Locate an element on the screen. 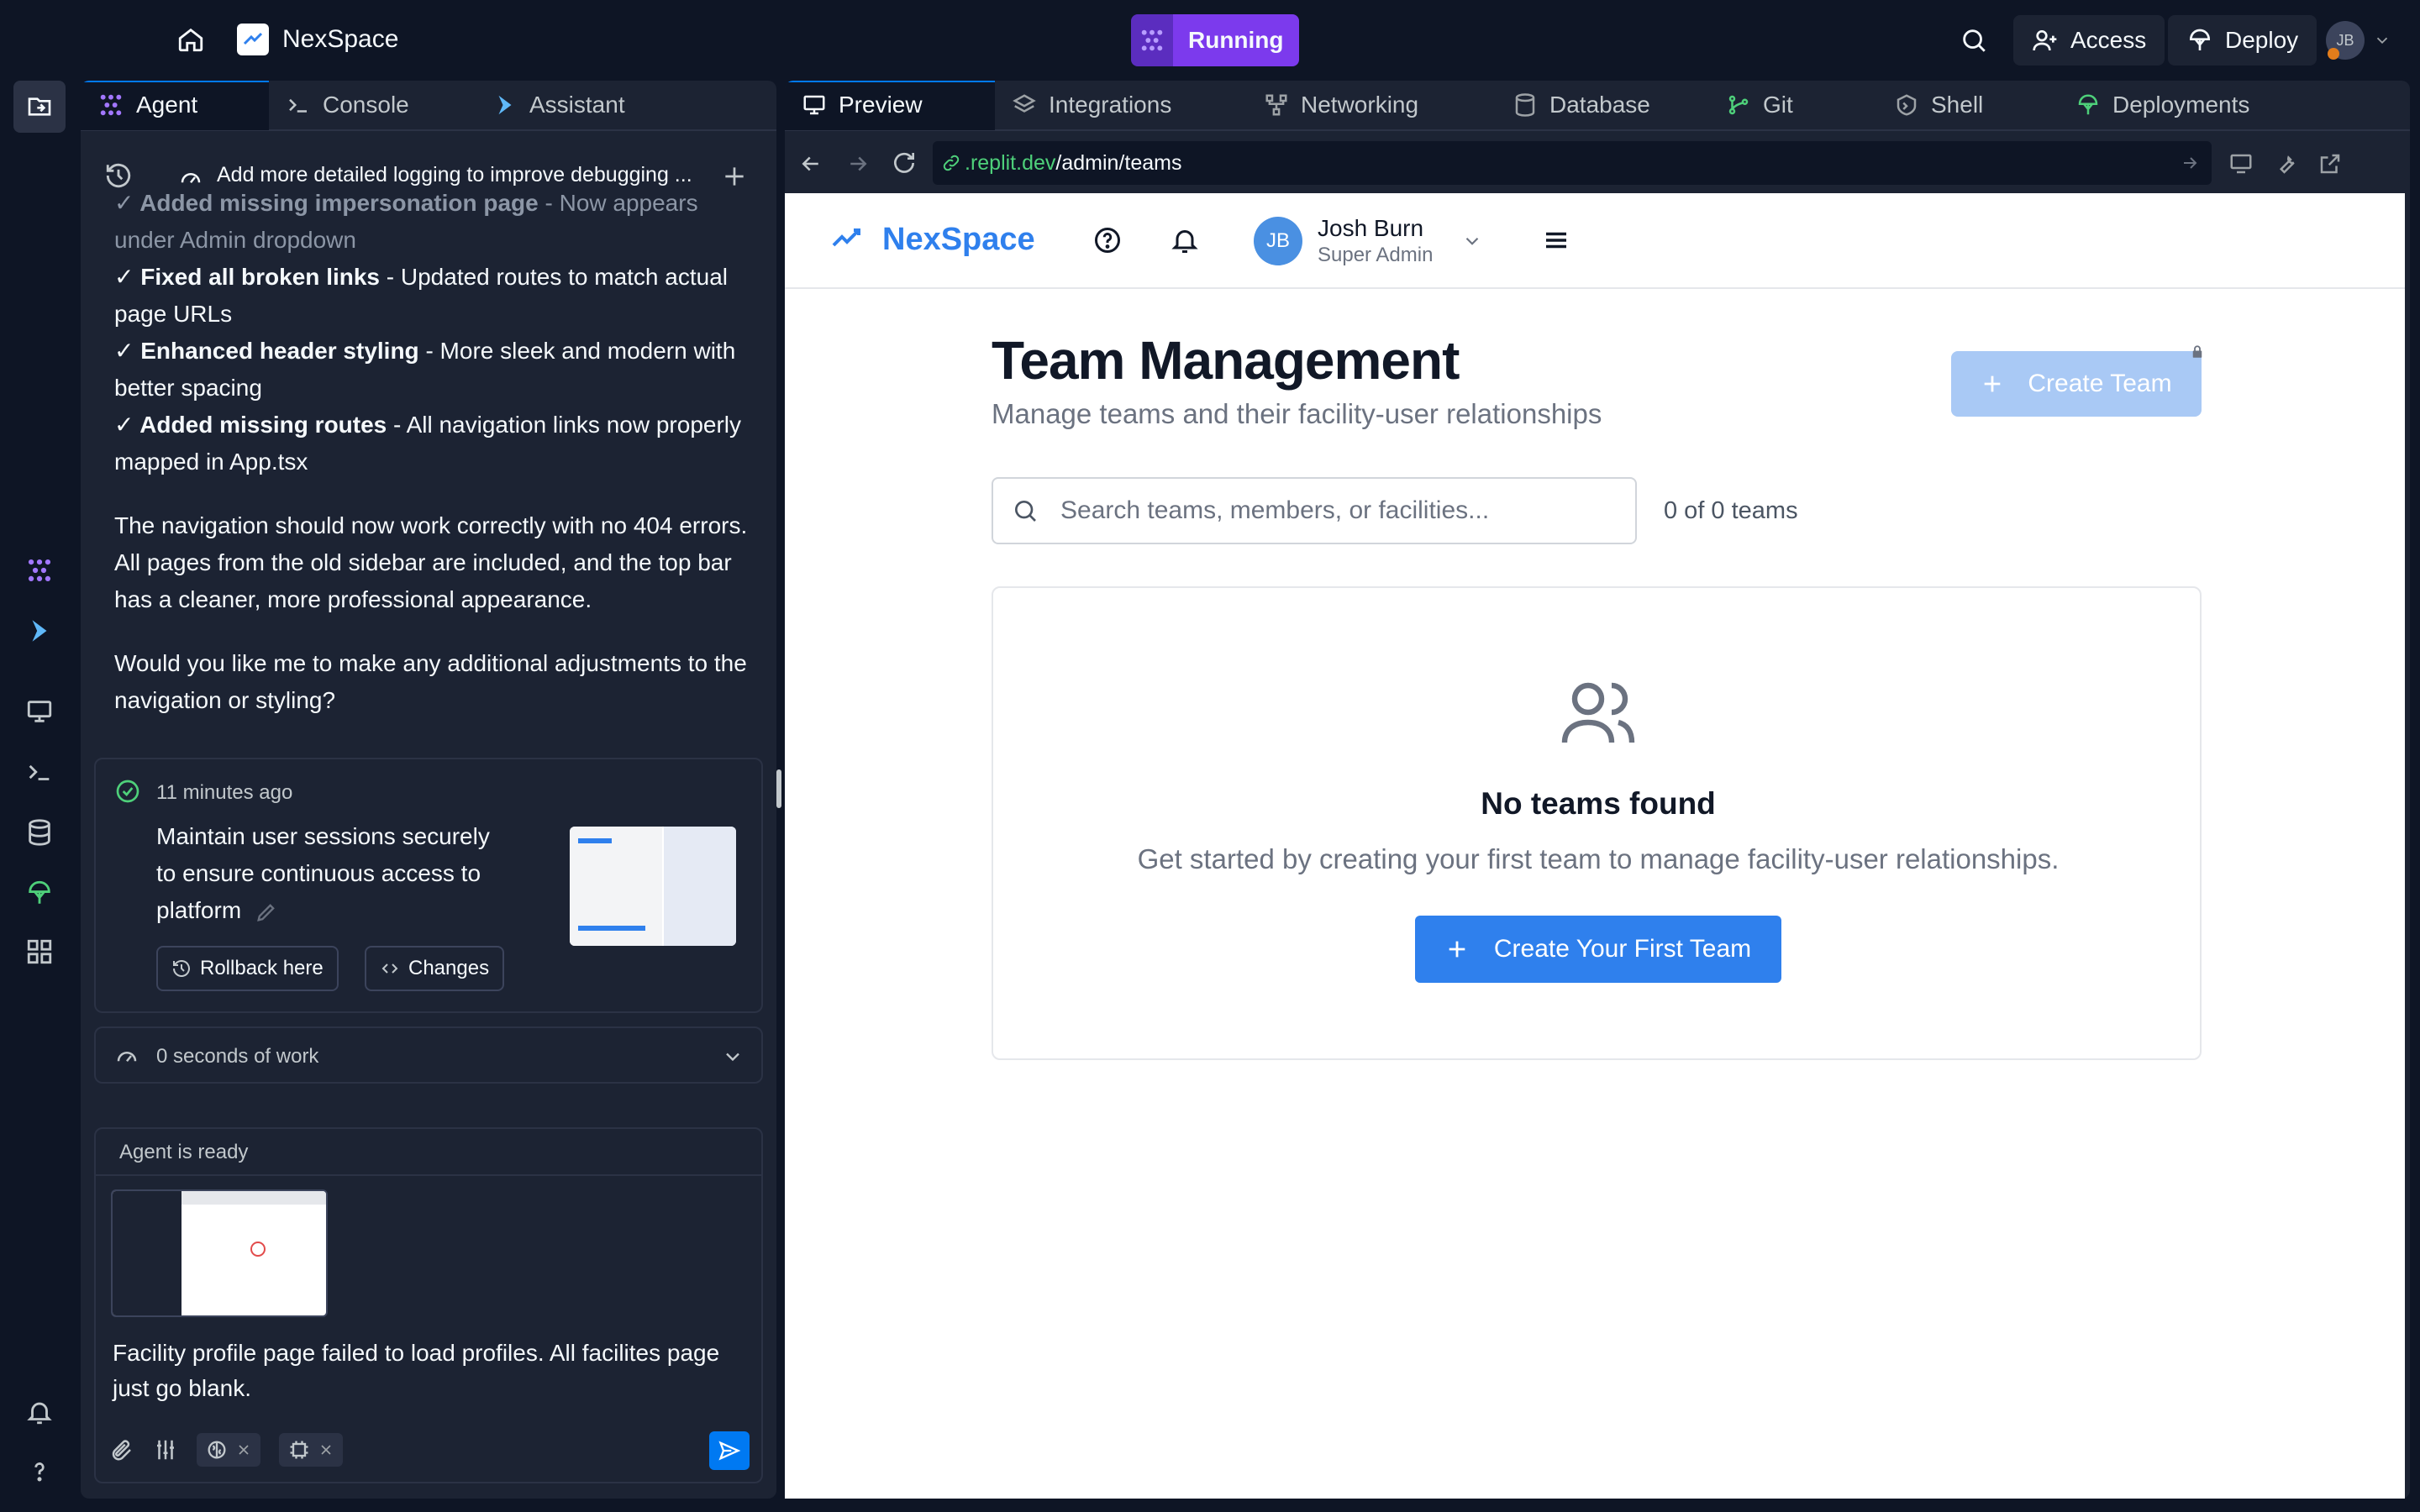 This screenshot has height=1512, width=2420. extended-thinking-chip is located at coordinates (228, 1450).